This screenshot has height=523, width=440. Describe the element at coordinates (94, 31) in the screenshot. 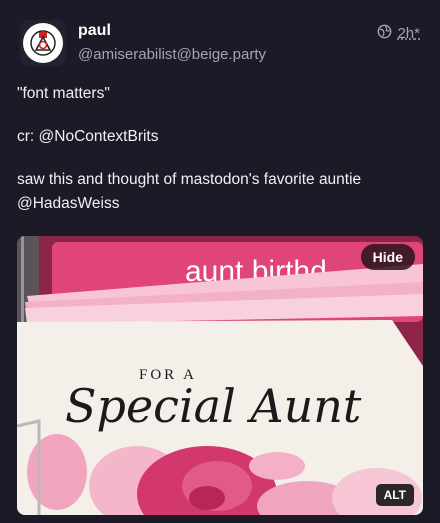

I see `author-display-name: paul` at that location.